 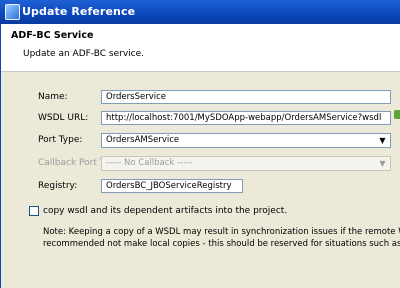 What do you see at coordinates (246, 97) in the screenshot?
I see `name-field: OrdersService` at bounding box center [246, 97].